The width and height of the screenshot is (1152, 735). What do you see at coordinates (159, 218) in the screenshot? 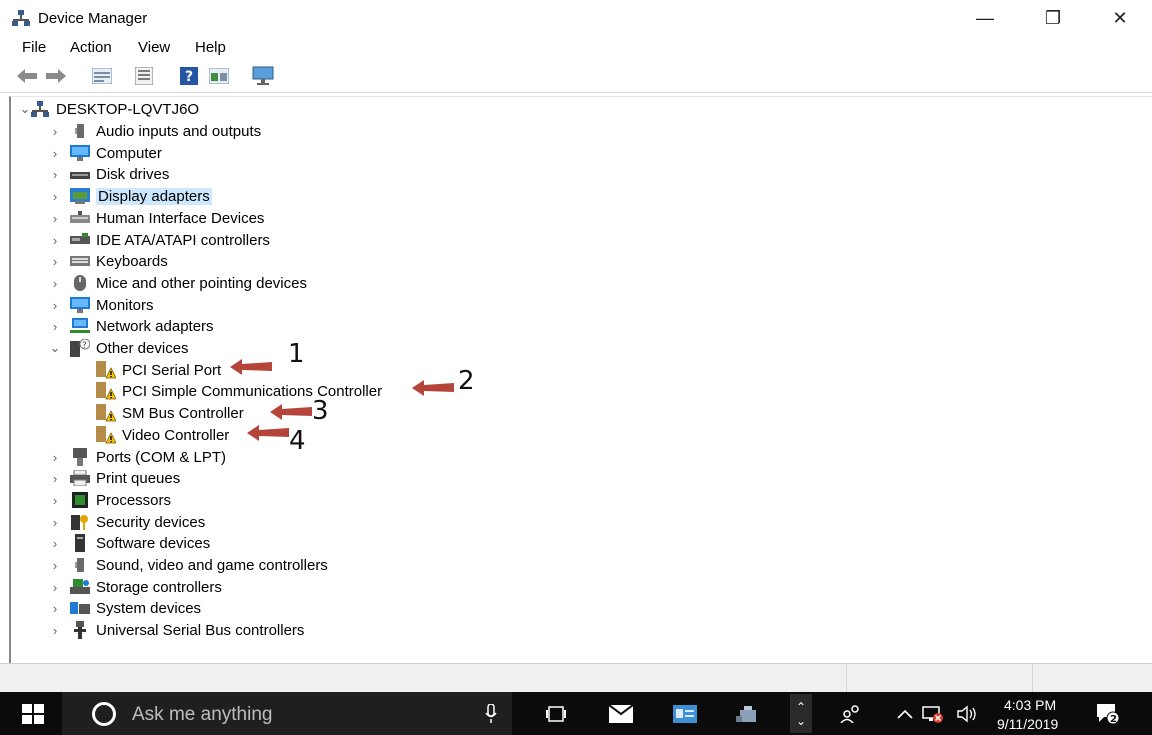
I see `tree-category-item: › Human Interface Devices` at bounding box center [159, 218].